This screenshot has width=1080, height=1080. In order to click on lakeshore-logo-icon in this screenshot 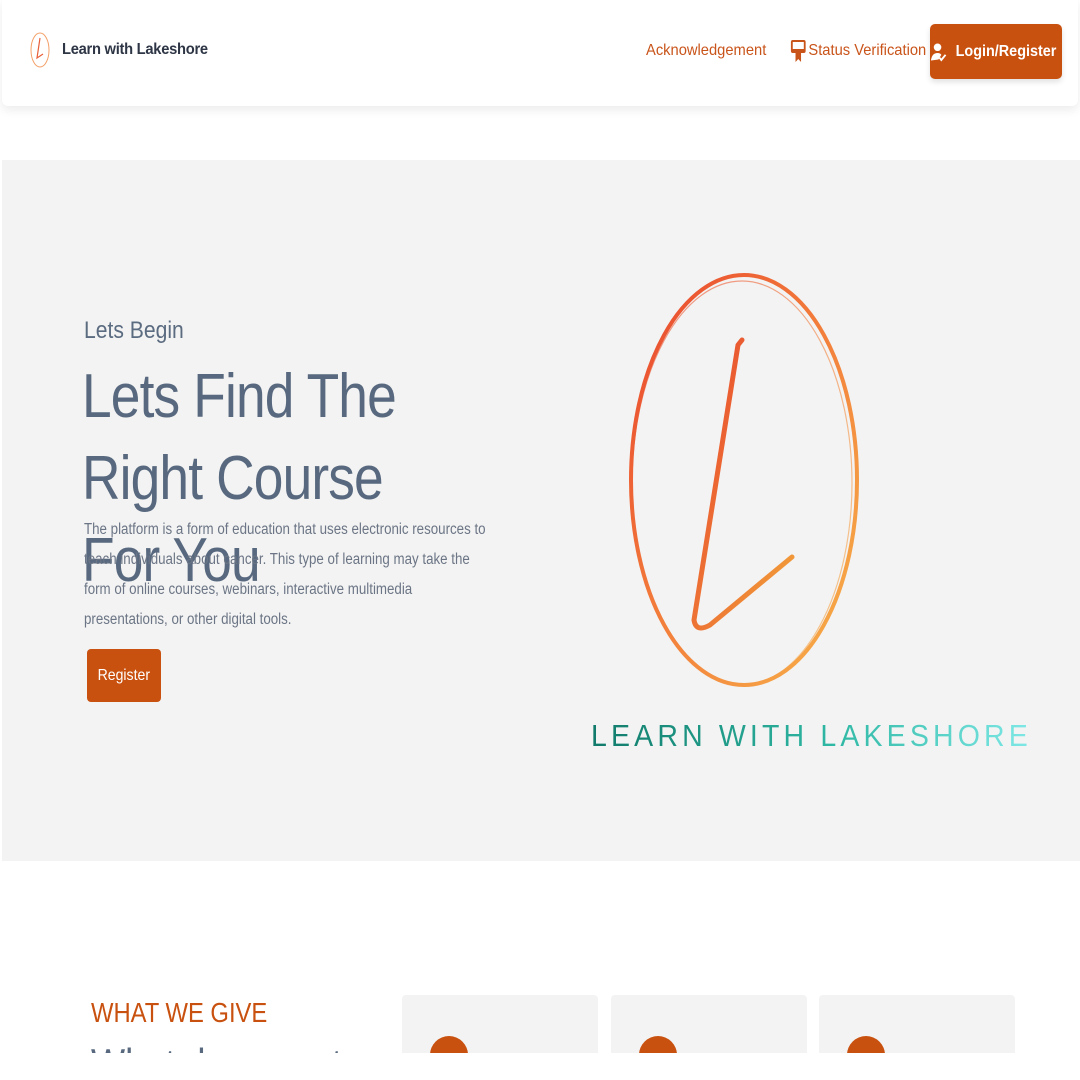, I will do `click(40, 50)`.